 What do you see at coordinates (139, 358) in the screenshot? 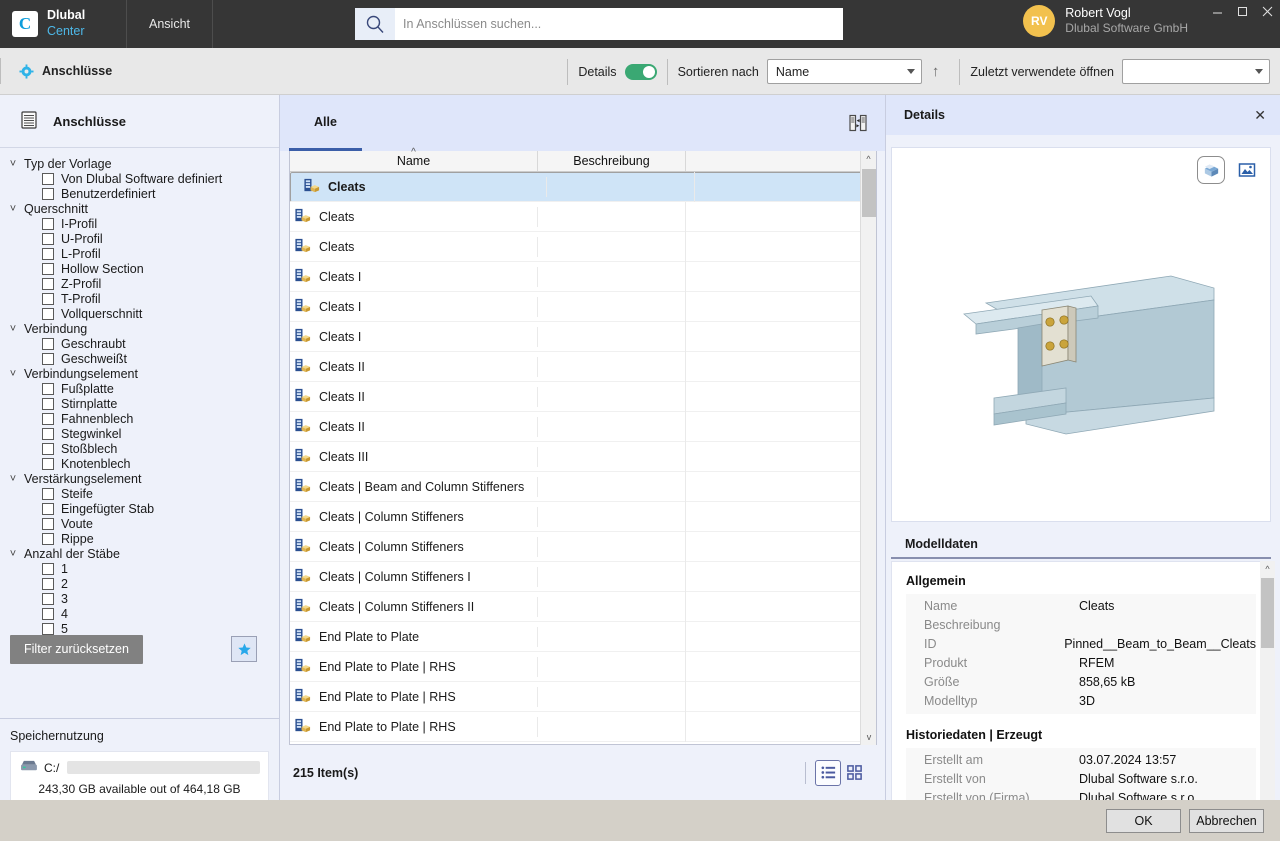
I see `filter-option: Geschweißt` at bounding box center [139, 358].